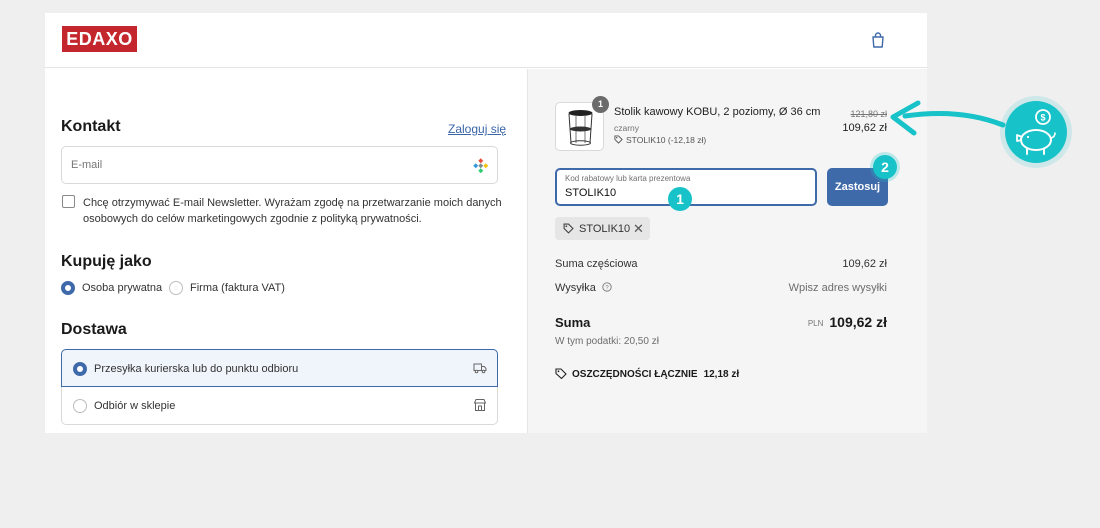  Describe the element at coordinates (480, 405) in the screenshot. I see `store-icon` at that location.